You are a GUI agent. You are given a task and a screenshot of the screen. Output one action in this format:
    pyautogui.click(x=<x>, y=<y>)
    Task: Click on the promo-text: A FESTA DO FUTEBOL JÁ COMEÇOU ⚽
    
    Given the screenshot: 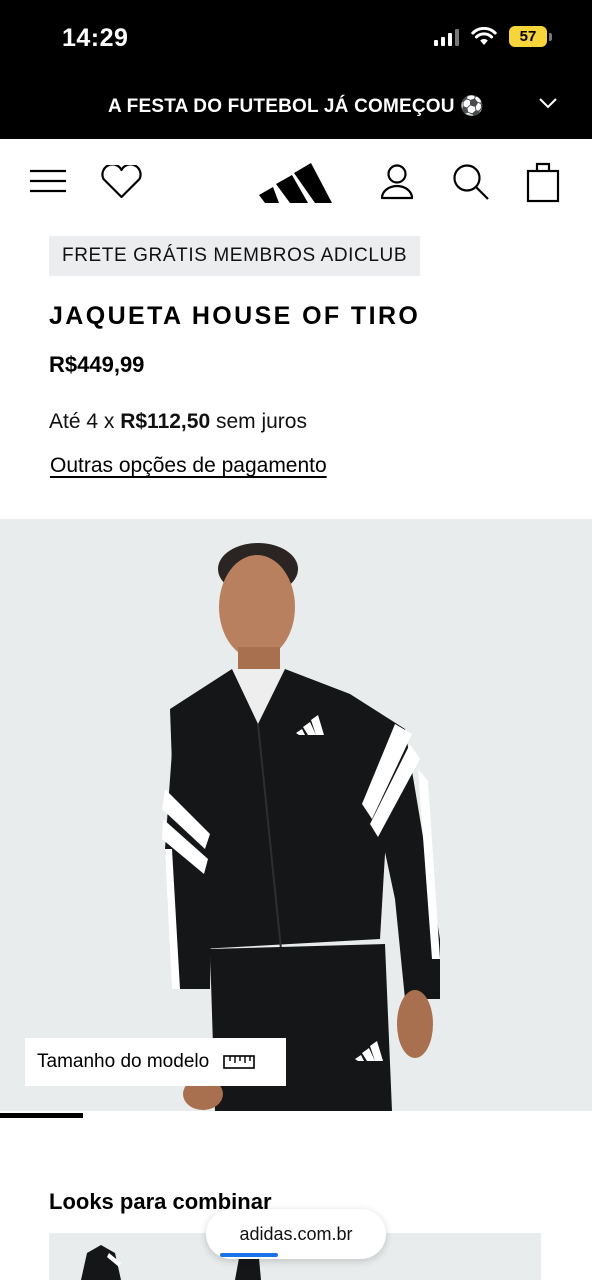 What is the action you would take?
    pyautogui.click(x=296, y=106)
    